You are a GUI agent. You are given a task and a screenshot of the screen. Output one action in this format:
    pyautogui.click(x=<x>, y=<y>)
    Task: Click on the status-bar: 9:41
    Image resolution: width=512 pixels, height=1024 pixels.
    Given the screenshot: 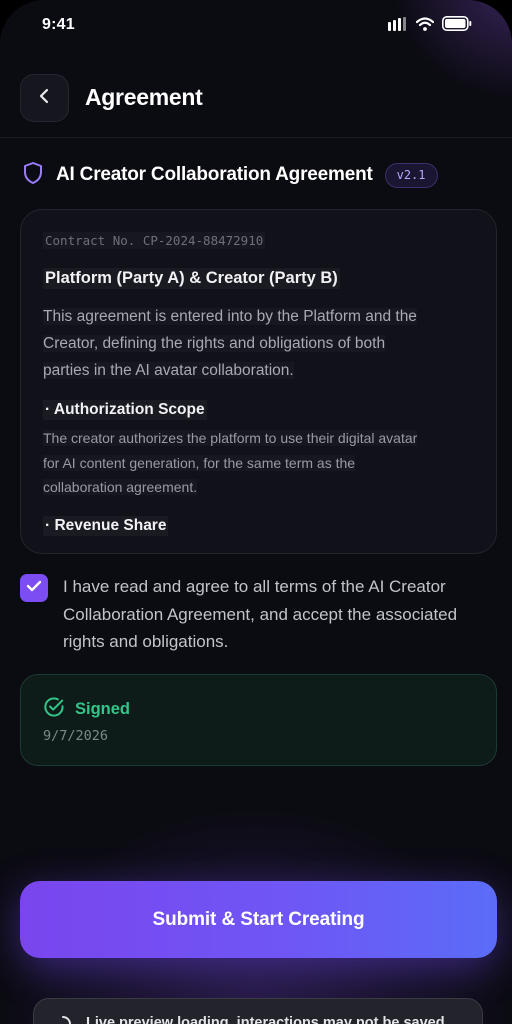 What is the action you would take?
    pyautogui.click(x=256, y=25)
    